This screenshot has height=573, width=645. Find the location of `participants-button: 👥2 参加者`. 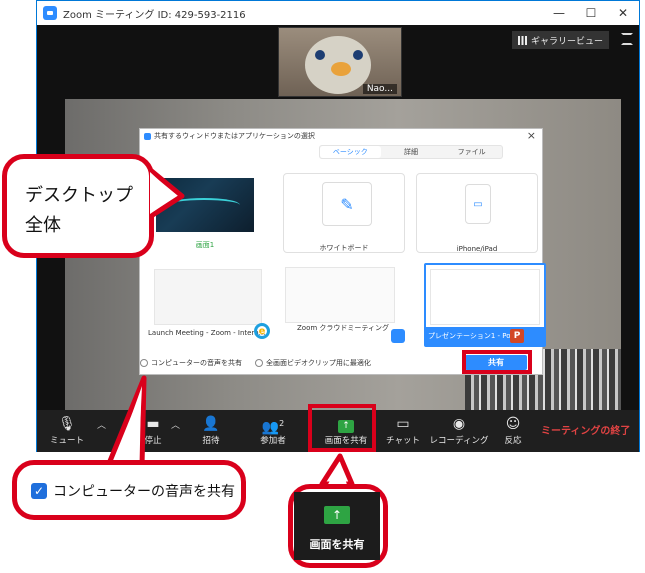

participants-button: 👥2 参加者 is located at coordinates (273, 432).